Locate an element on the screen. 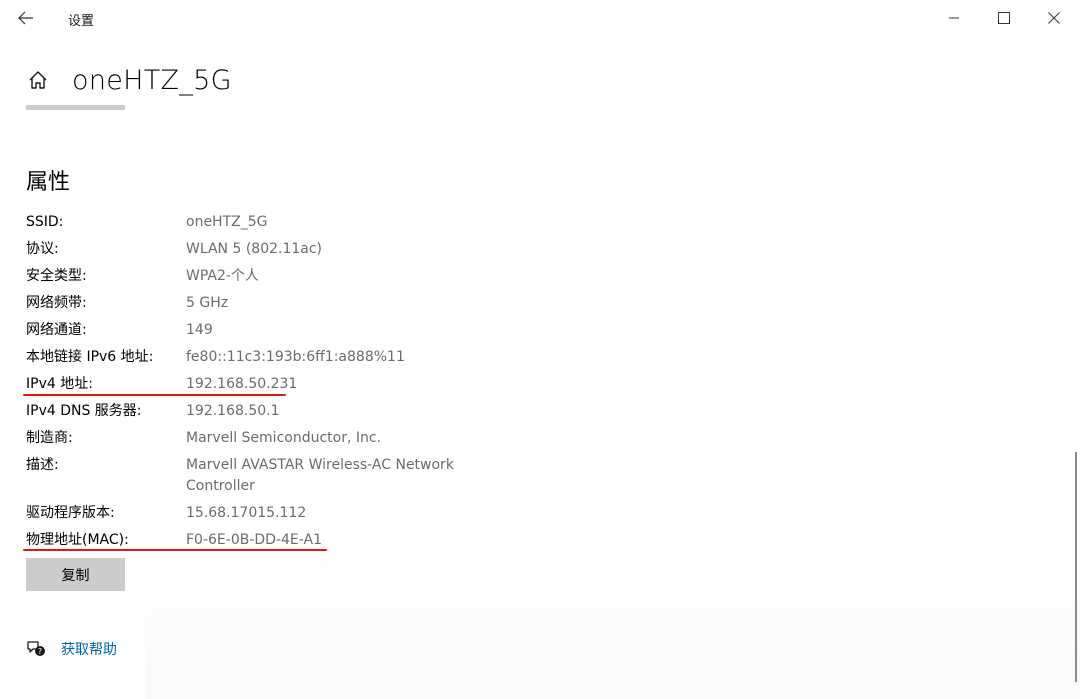 The height and width of the screenshot is (699, 1080). close-button is located at coordinates (1054, 18).